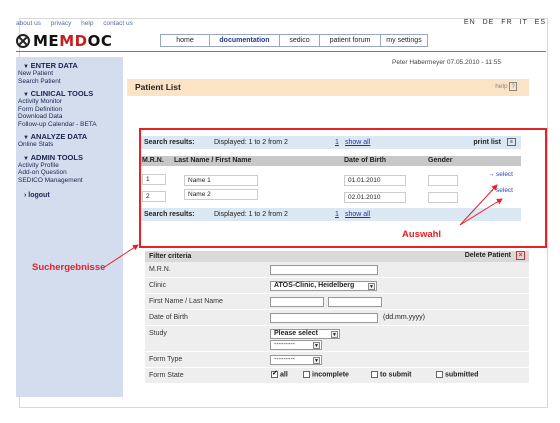 This screenshot has height=423, width=560. Describe the element at coordinates (323, 286) in the screenshot. I see `clinic-select: ATOS-Clinic, Heidelberg ▼` at that location.